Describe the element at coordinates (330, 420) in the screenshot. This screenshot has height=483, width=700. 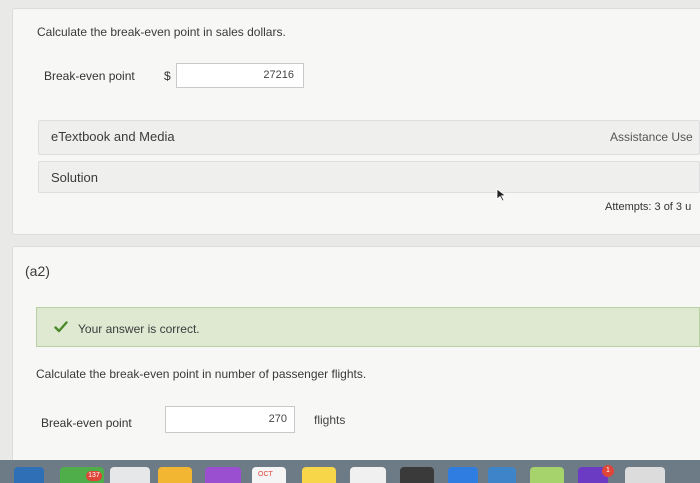
I see `flights-unit-label: flights` at that location.